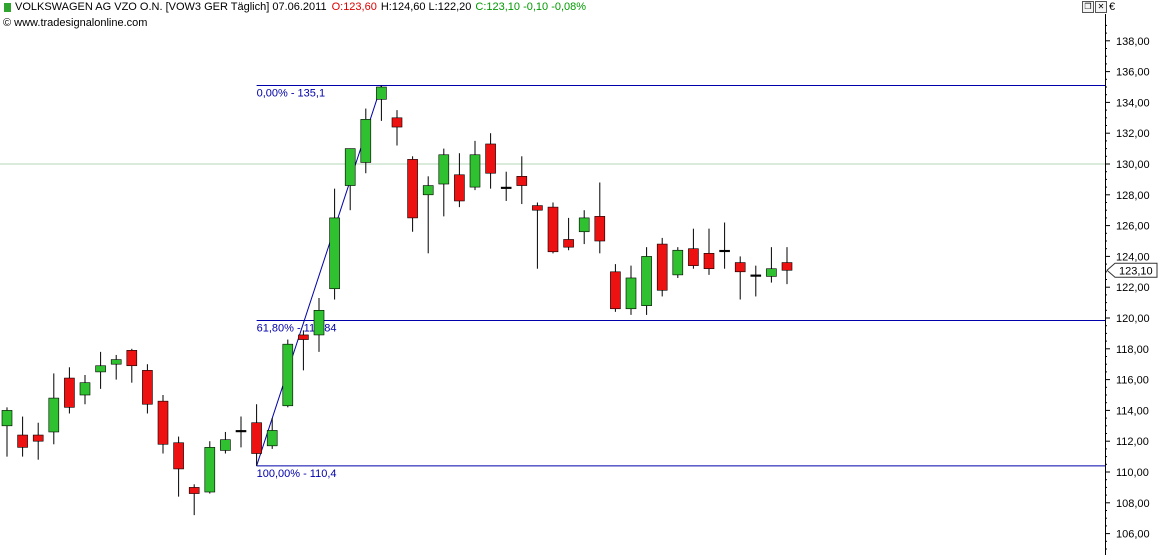  I want to click on fib-level-label: 61,80% - 119,84, so click(297, 328).